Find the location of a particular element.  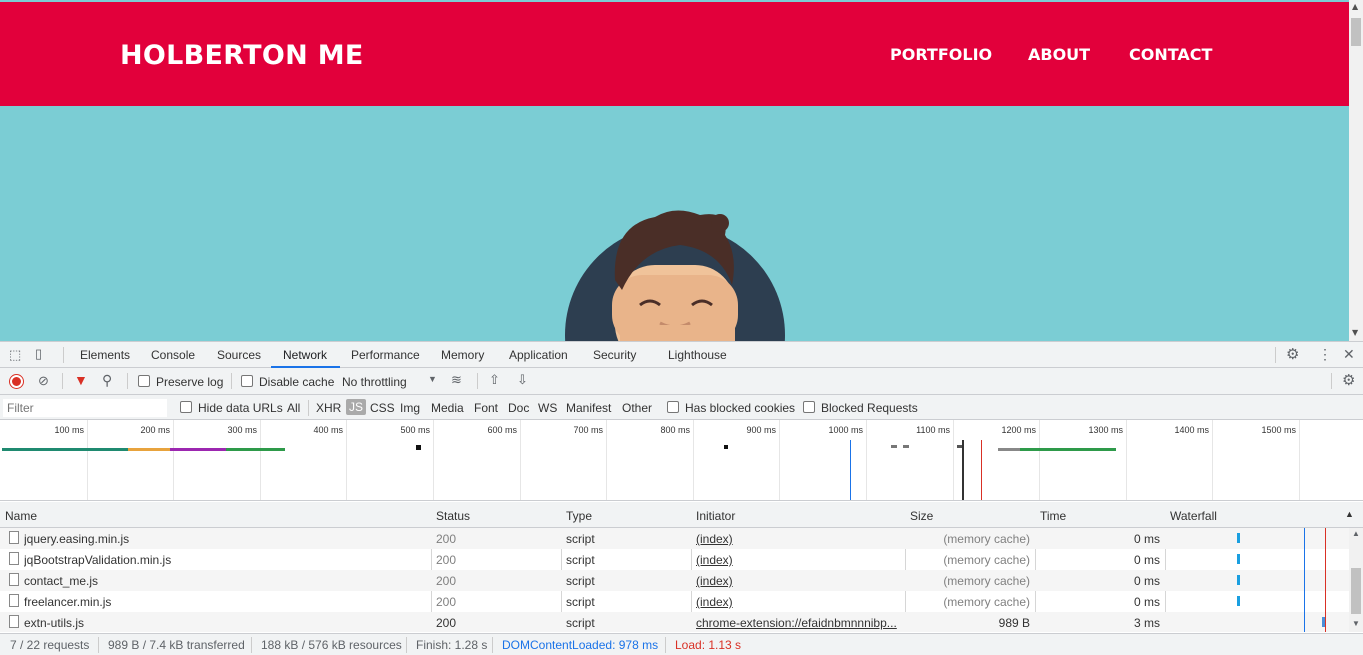

col-initiator: Initiator is located at coordinates (715, 516).